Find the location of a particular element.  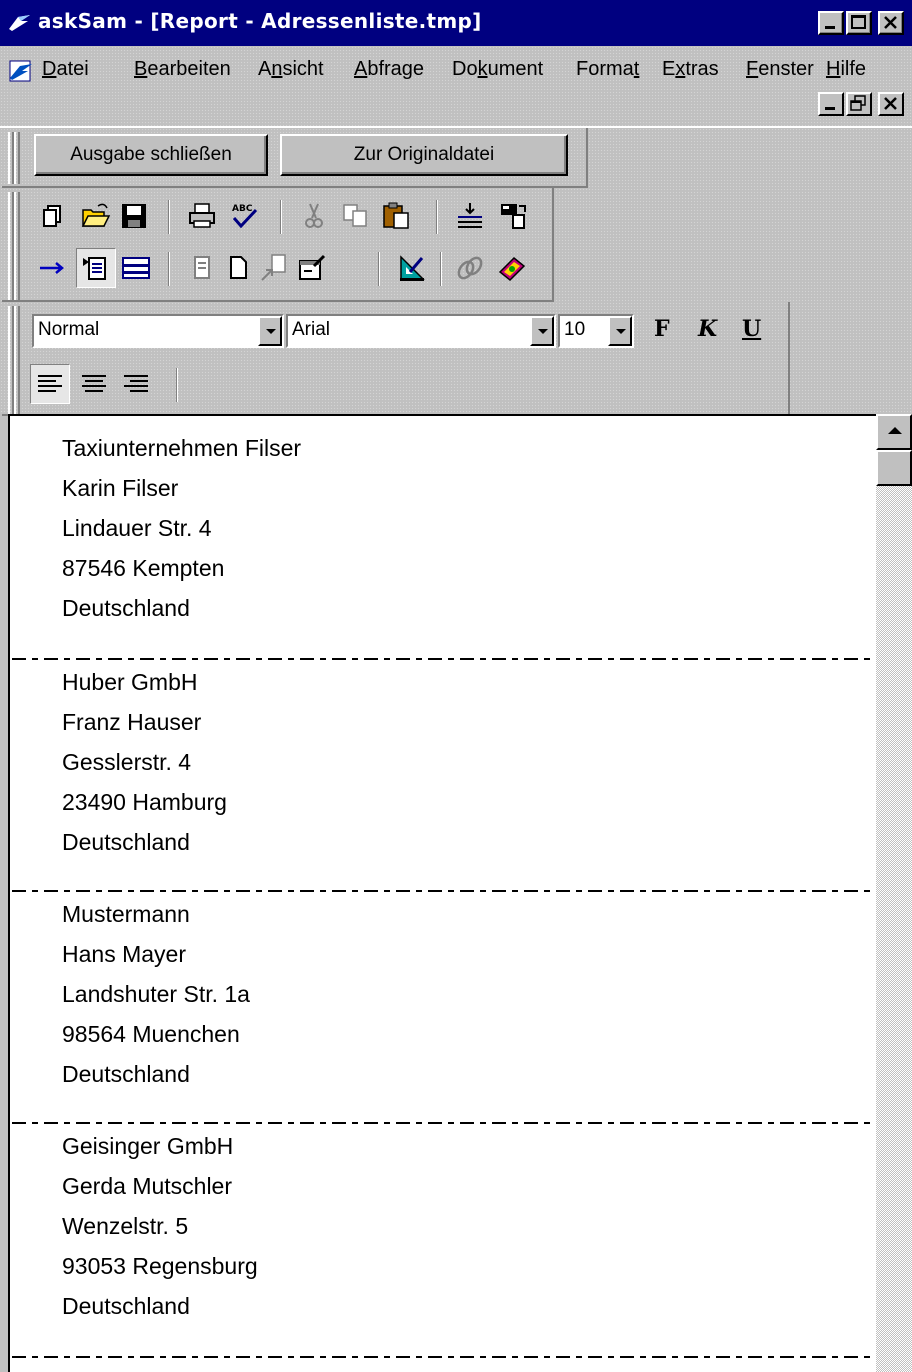

style-select: Normal is located at coordinates (158, 331).